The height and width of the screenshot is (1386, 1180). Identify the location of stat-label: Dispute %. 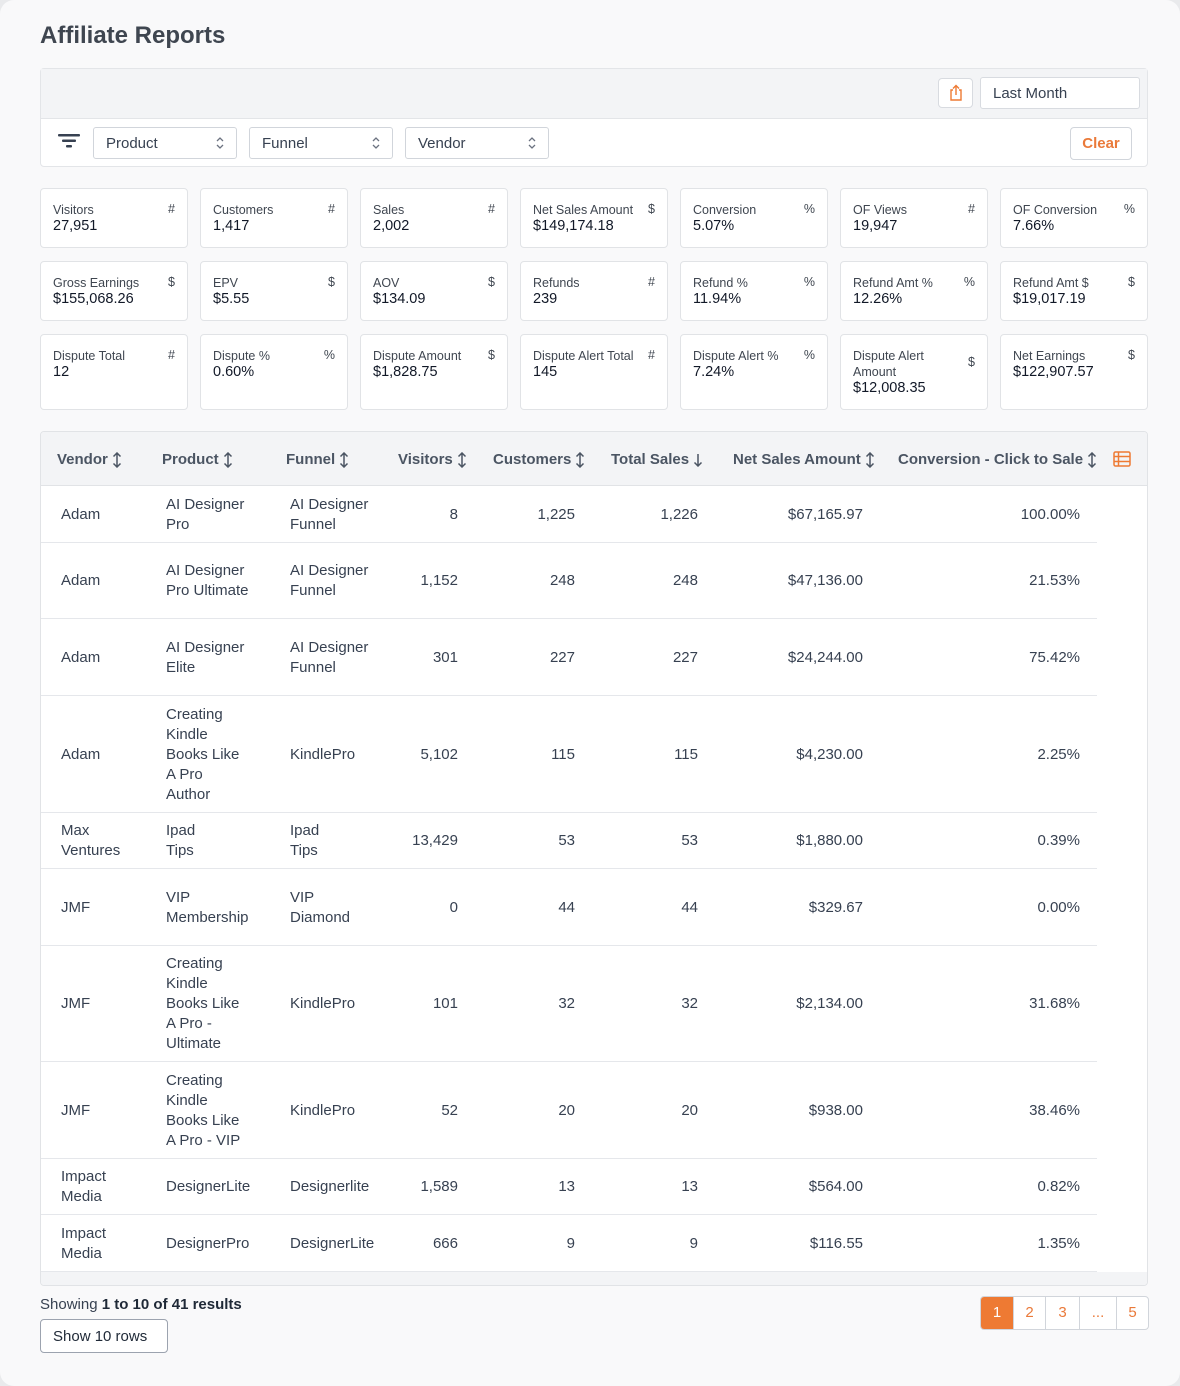
(241, 356).